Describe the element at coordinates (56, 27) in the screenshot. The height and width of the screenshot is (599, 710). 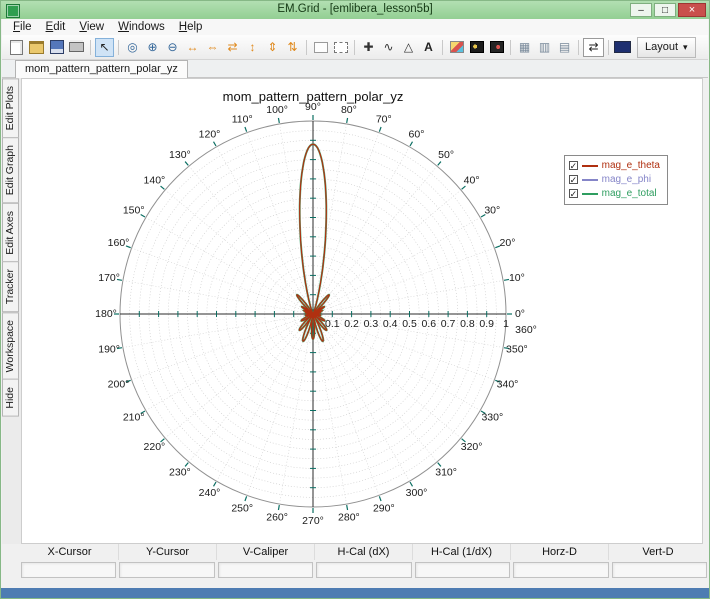
I see `menu-edit: Edit` at that location.